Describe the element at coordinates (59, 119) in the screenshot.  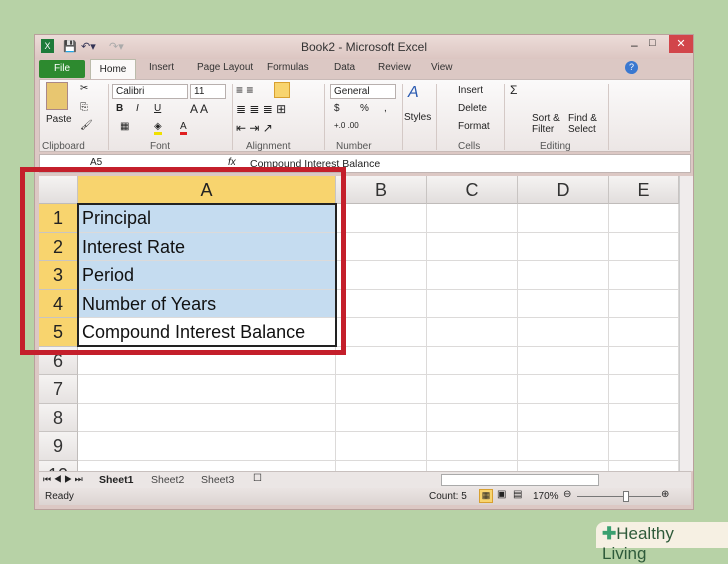
I see `paste-button: Paste` at that location.